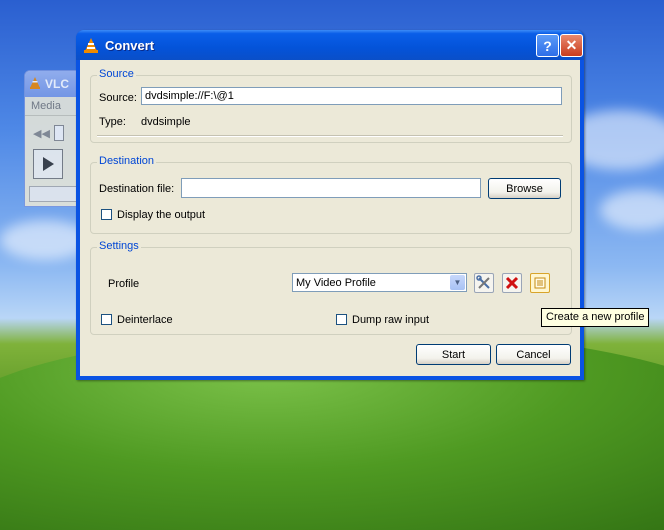  What do you see at coordinates (330, 45) in the screenshot?
I see `dialog-titlebar: Convert ? ✕` at bounding box center [330, 45].